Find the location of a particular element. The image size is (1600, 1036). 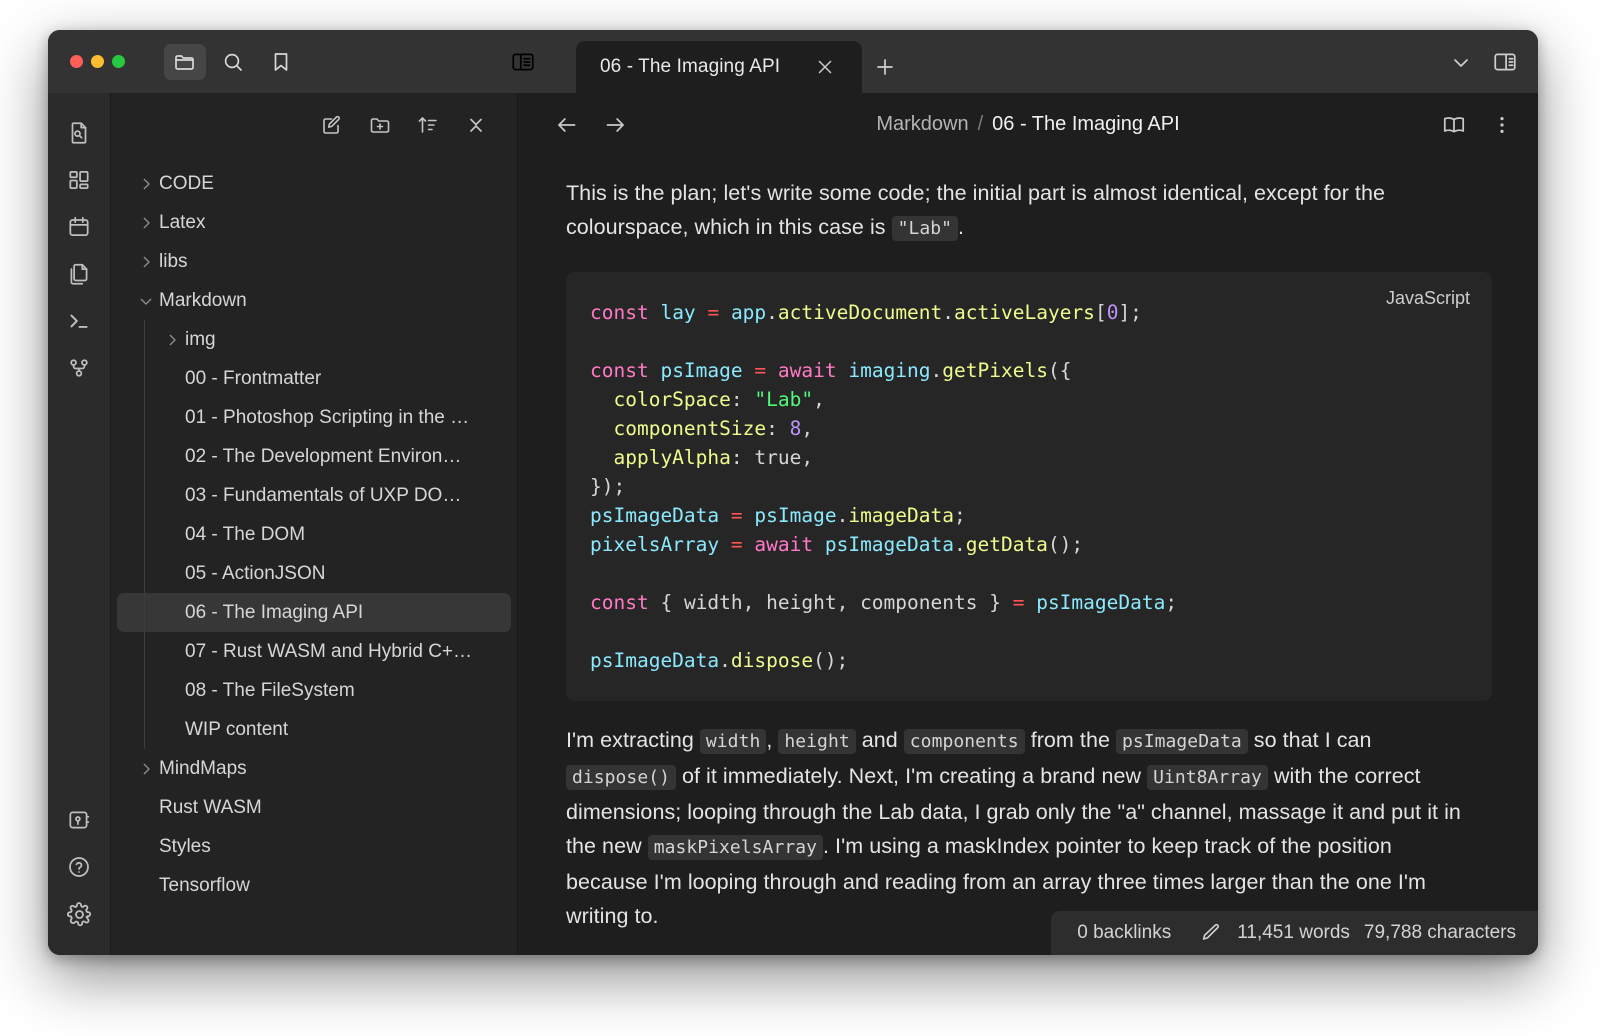

tab-06-the-imaging-api: 06 - The Imaging API is located at coordinates (719, 67).